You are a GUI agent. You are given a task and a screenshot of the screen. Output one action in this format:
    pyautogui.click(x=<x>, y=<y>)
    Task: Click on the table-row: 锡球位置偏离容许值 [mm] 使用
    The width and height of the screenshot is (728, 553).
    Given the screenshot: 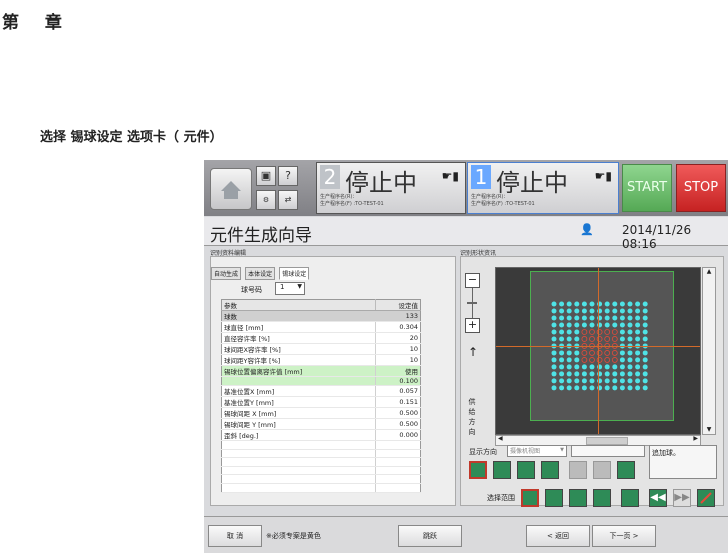 What is the action you would take?
    pyautogui.click(x=321, y=371)
    